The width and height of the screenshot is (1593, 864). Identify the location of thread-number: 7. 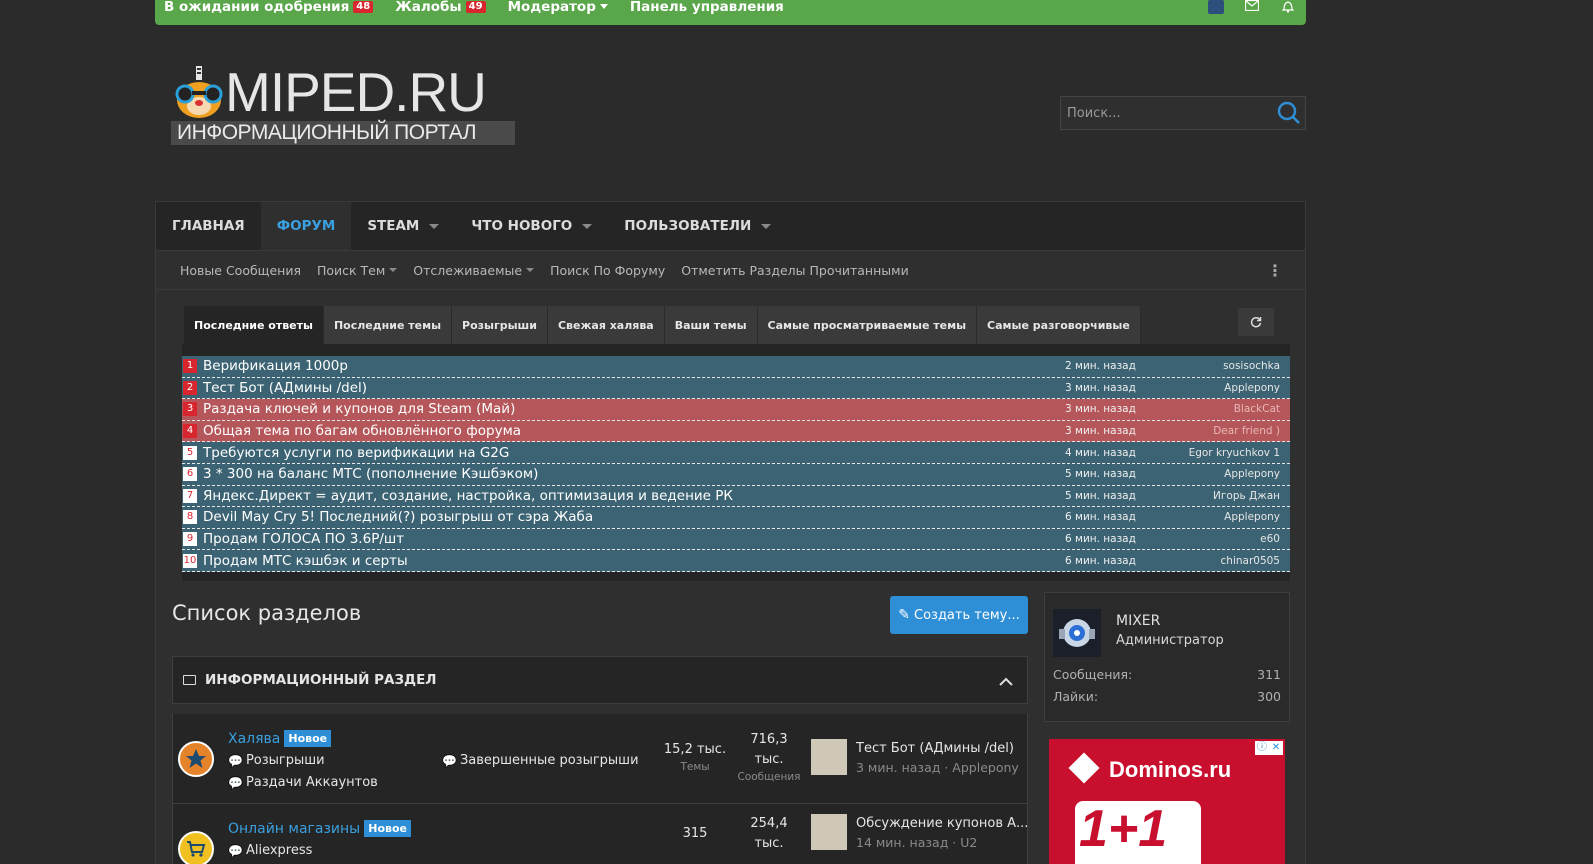
(190, 495).